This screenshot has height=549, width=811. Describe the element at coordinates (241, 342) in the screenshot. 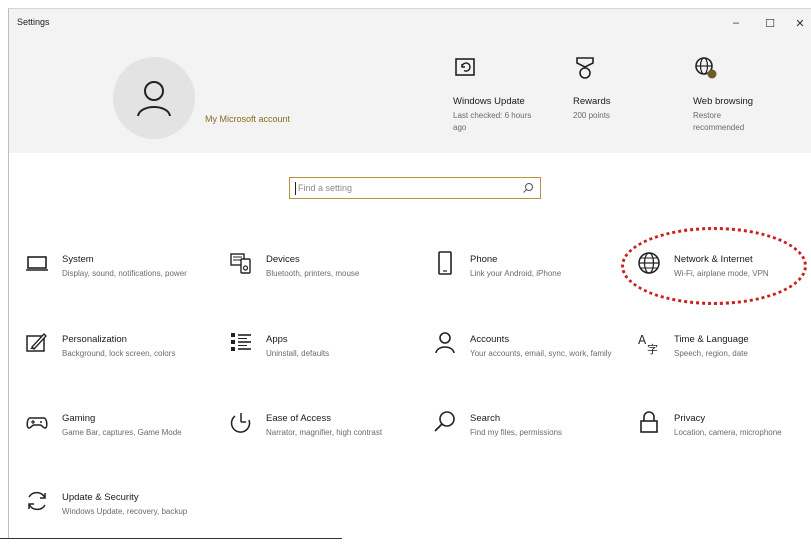

I see `apps-icon` at that location.